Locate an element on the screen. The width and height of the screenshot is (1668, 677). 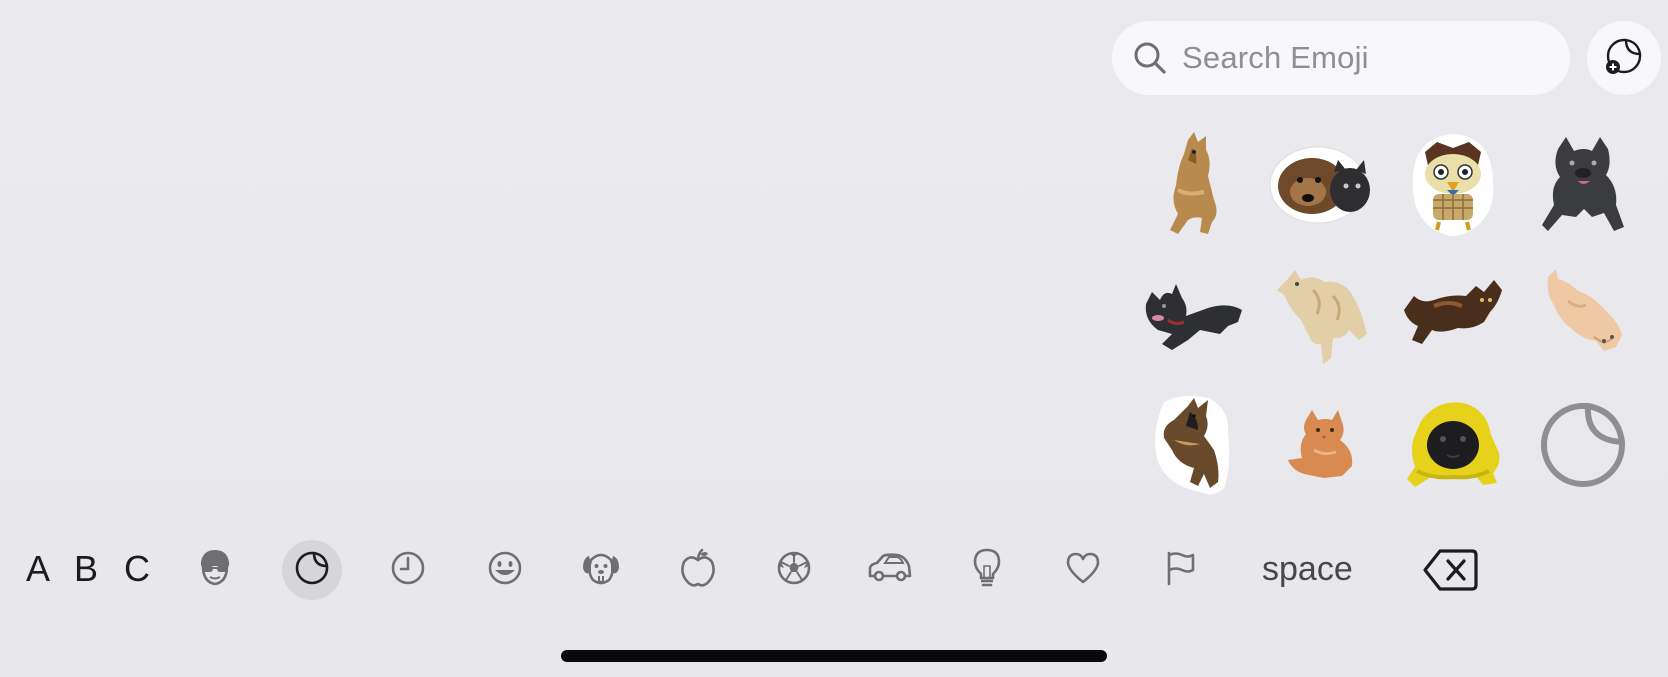
sticker-owl is located at coordinates (1453, 185).